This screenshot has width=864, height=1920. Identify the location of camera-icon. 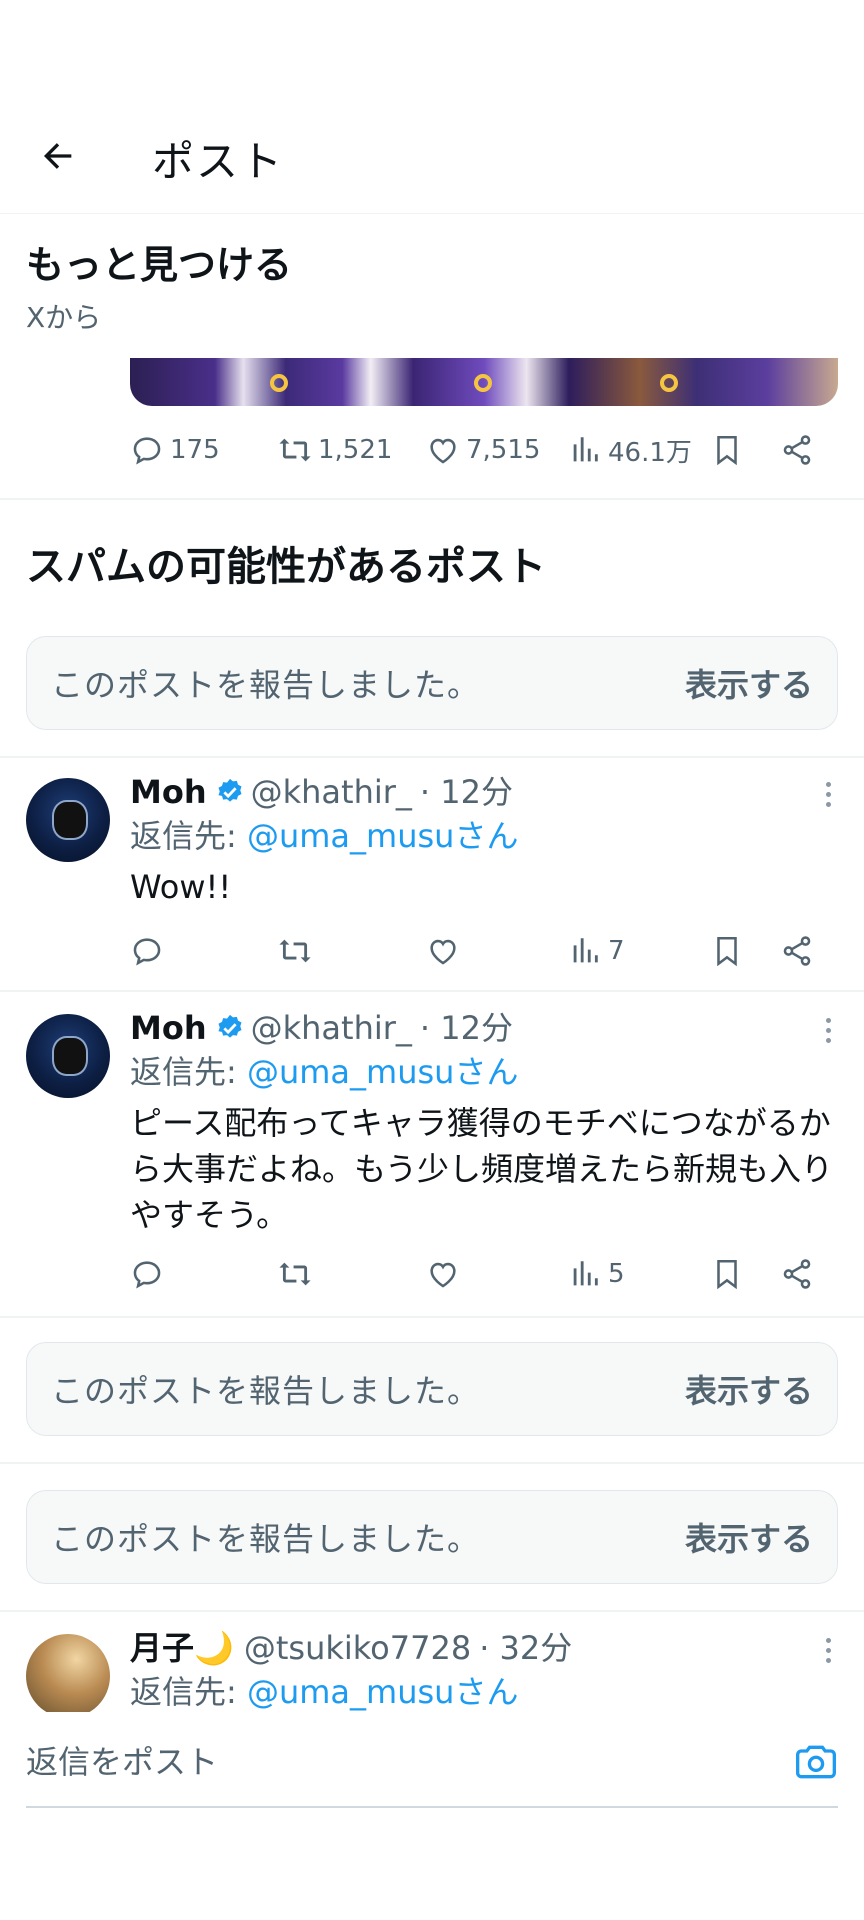
(816, 1762).